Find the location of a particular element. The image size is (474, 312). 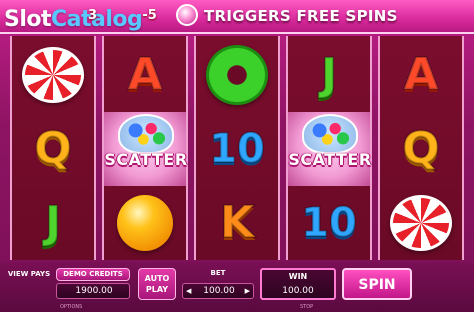

reel-2: A SCATTER is located at coordinates (145, 148).